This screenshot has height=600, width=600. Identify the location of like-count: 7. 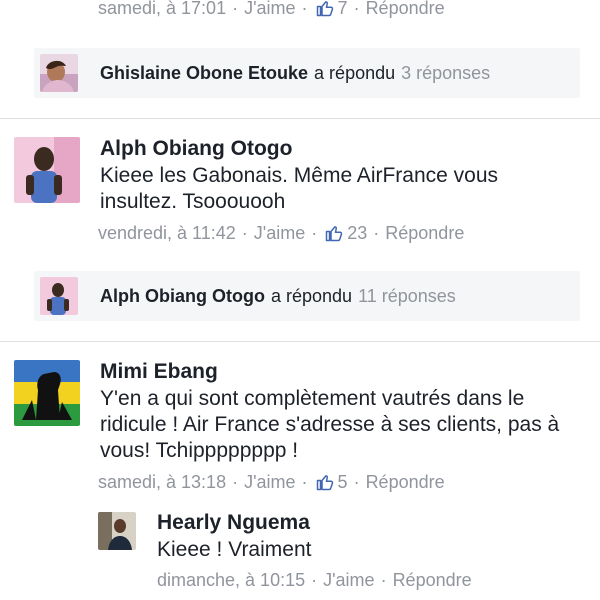
(342, 9).